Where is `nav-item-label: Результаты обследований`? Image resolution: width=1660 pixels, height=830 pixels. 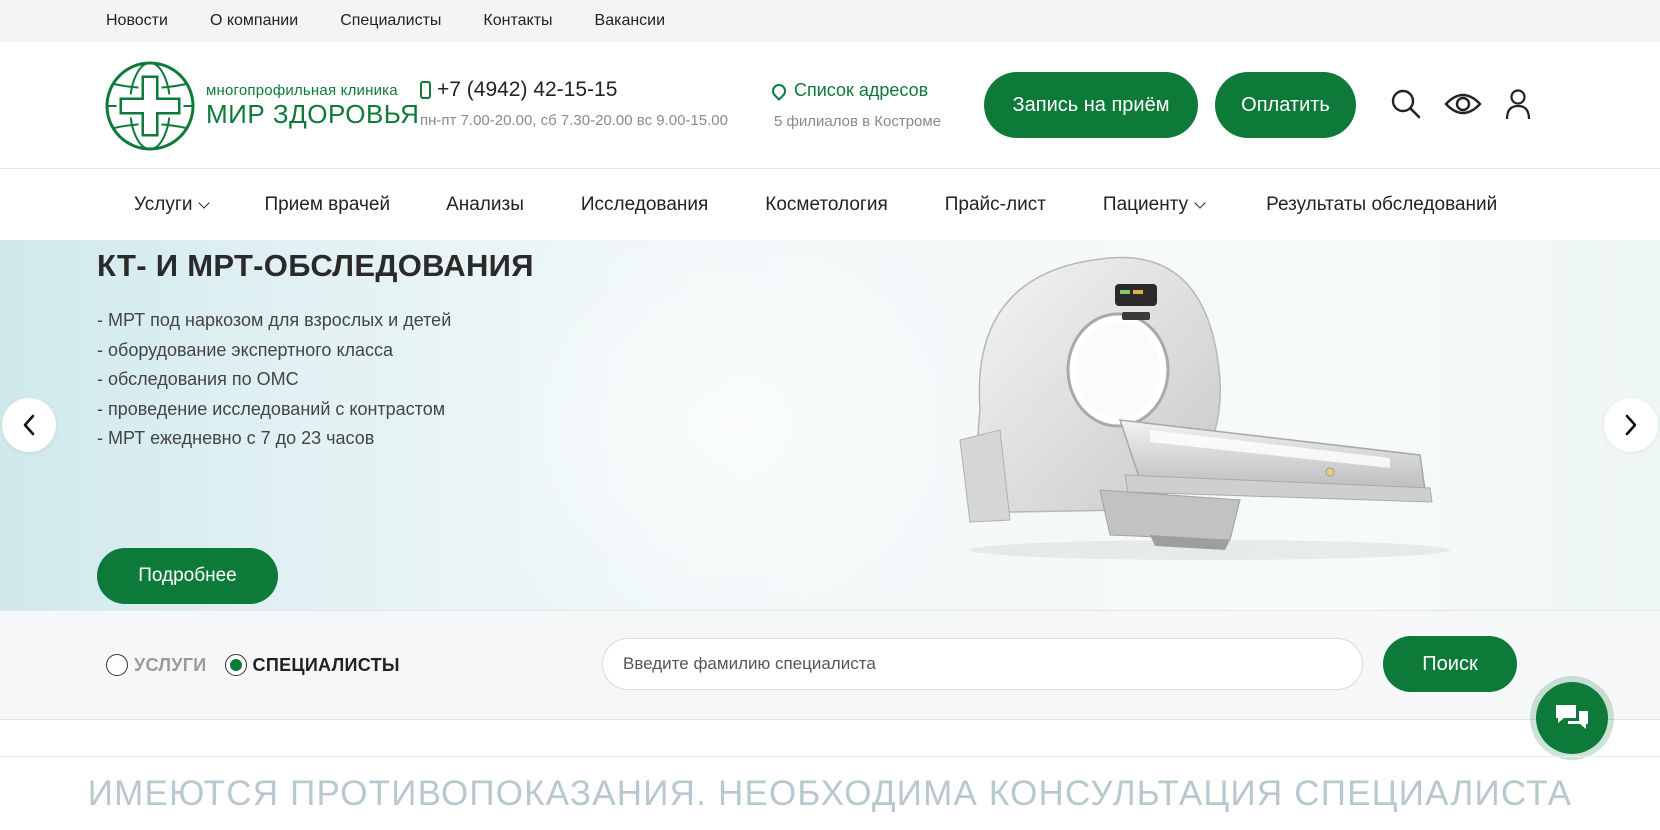
nav-item-label: Результаты обследований is located at coordinates (1382, 204).